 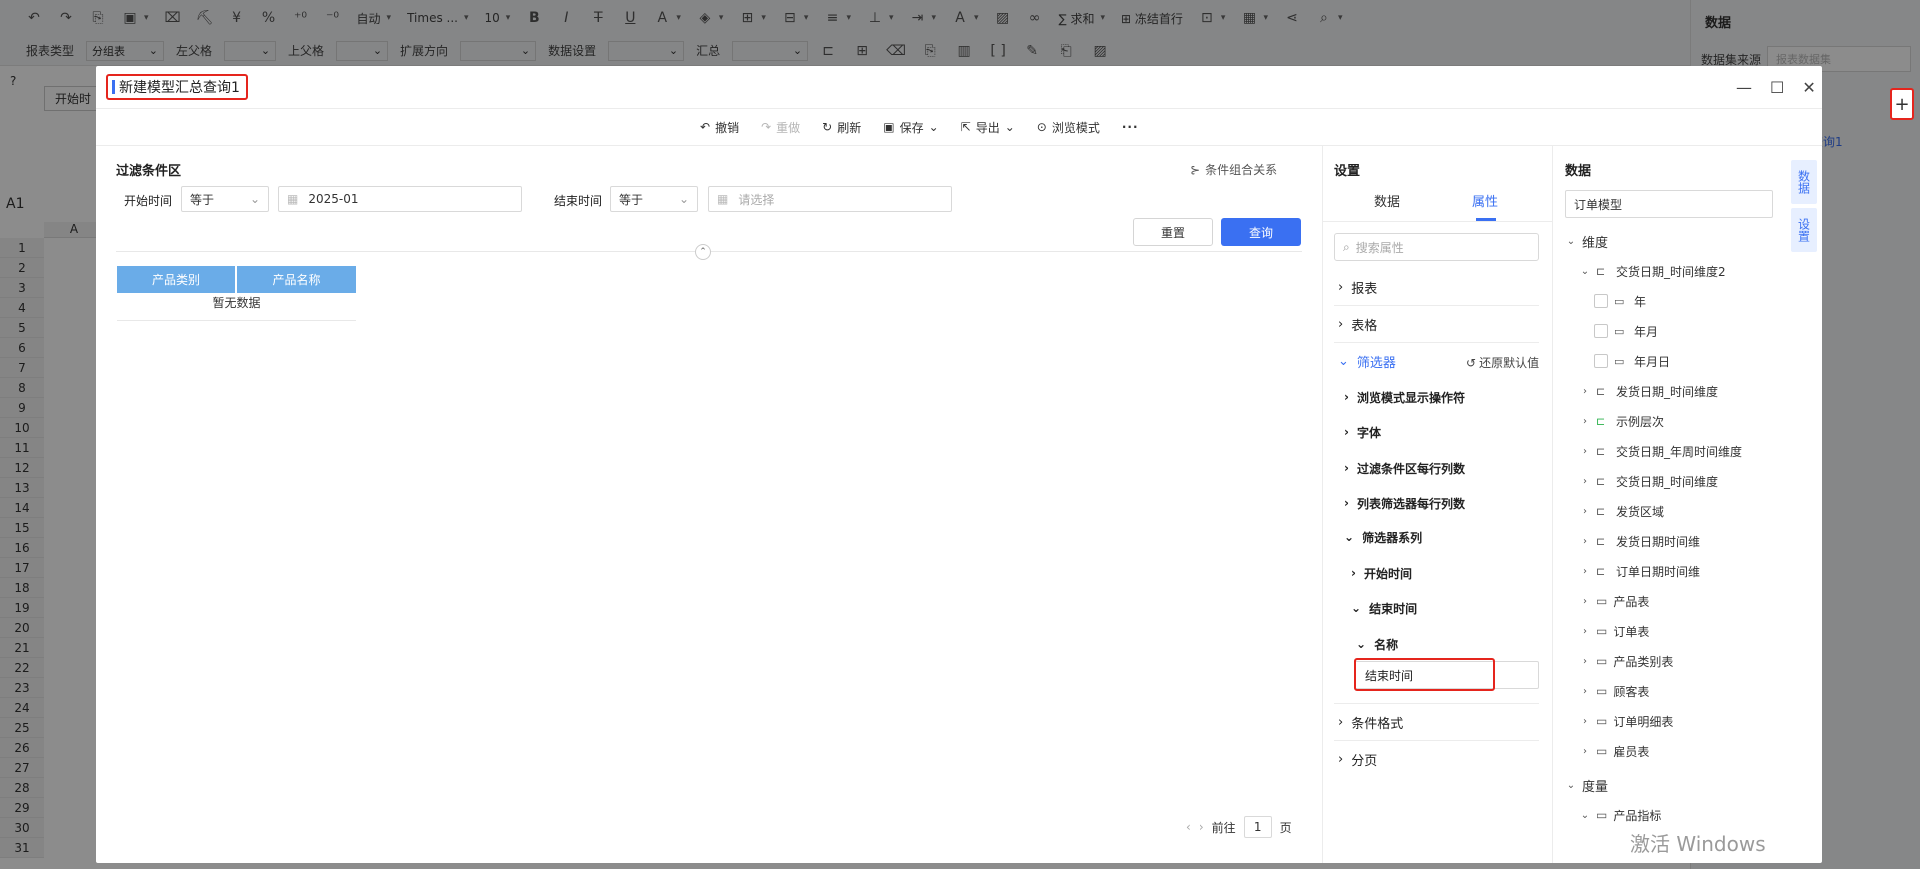 I want to click on refresh-button: ↻ 刷新, so click(x=841, y=127).